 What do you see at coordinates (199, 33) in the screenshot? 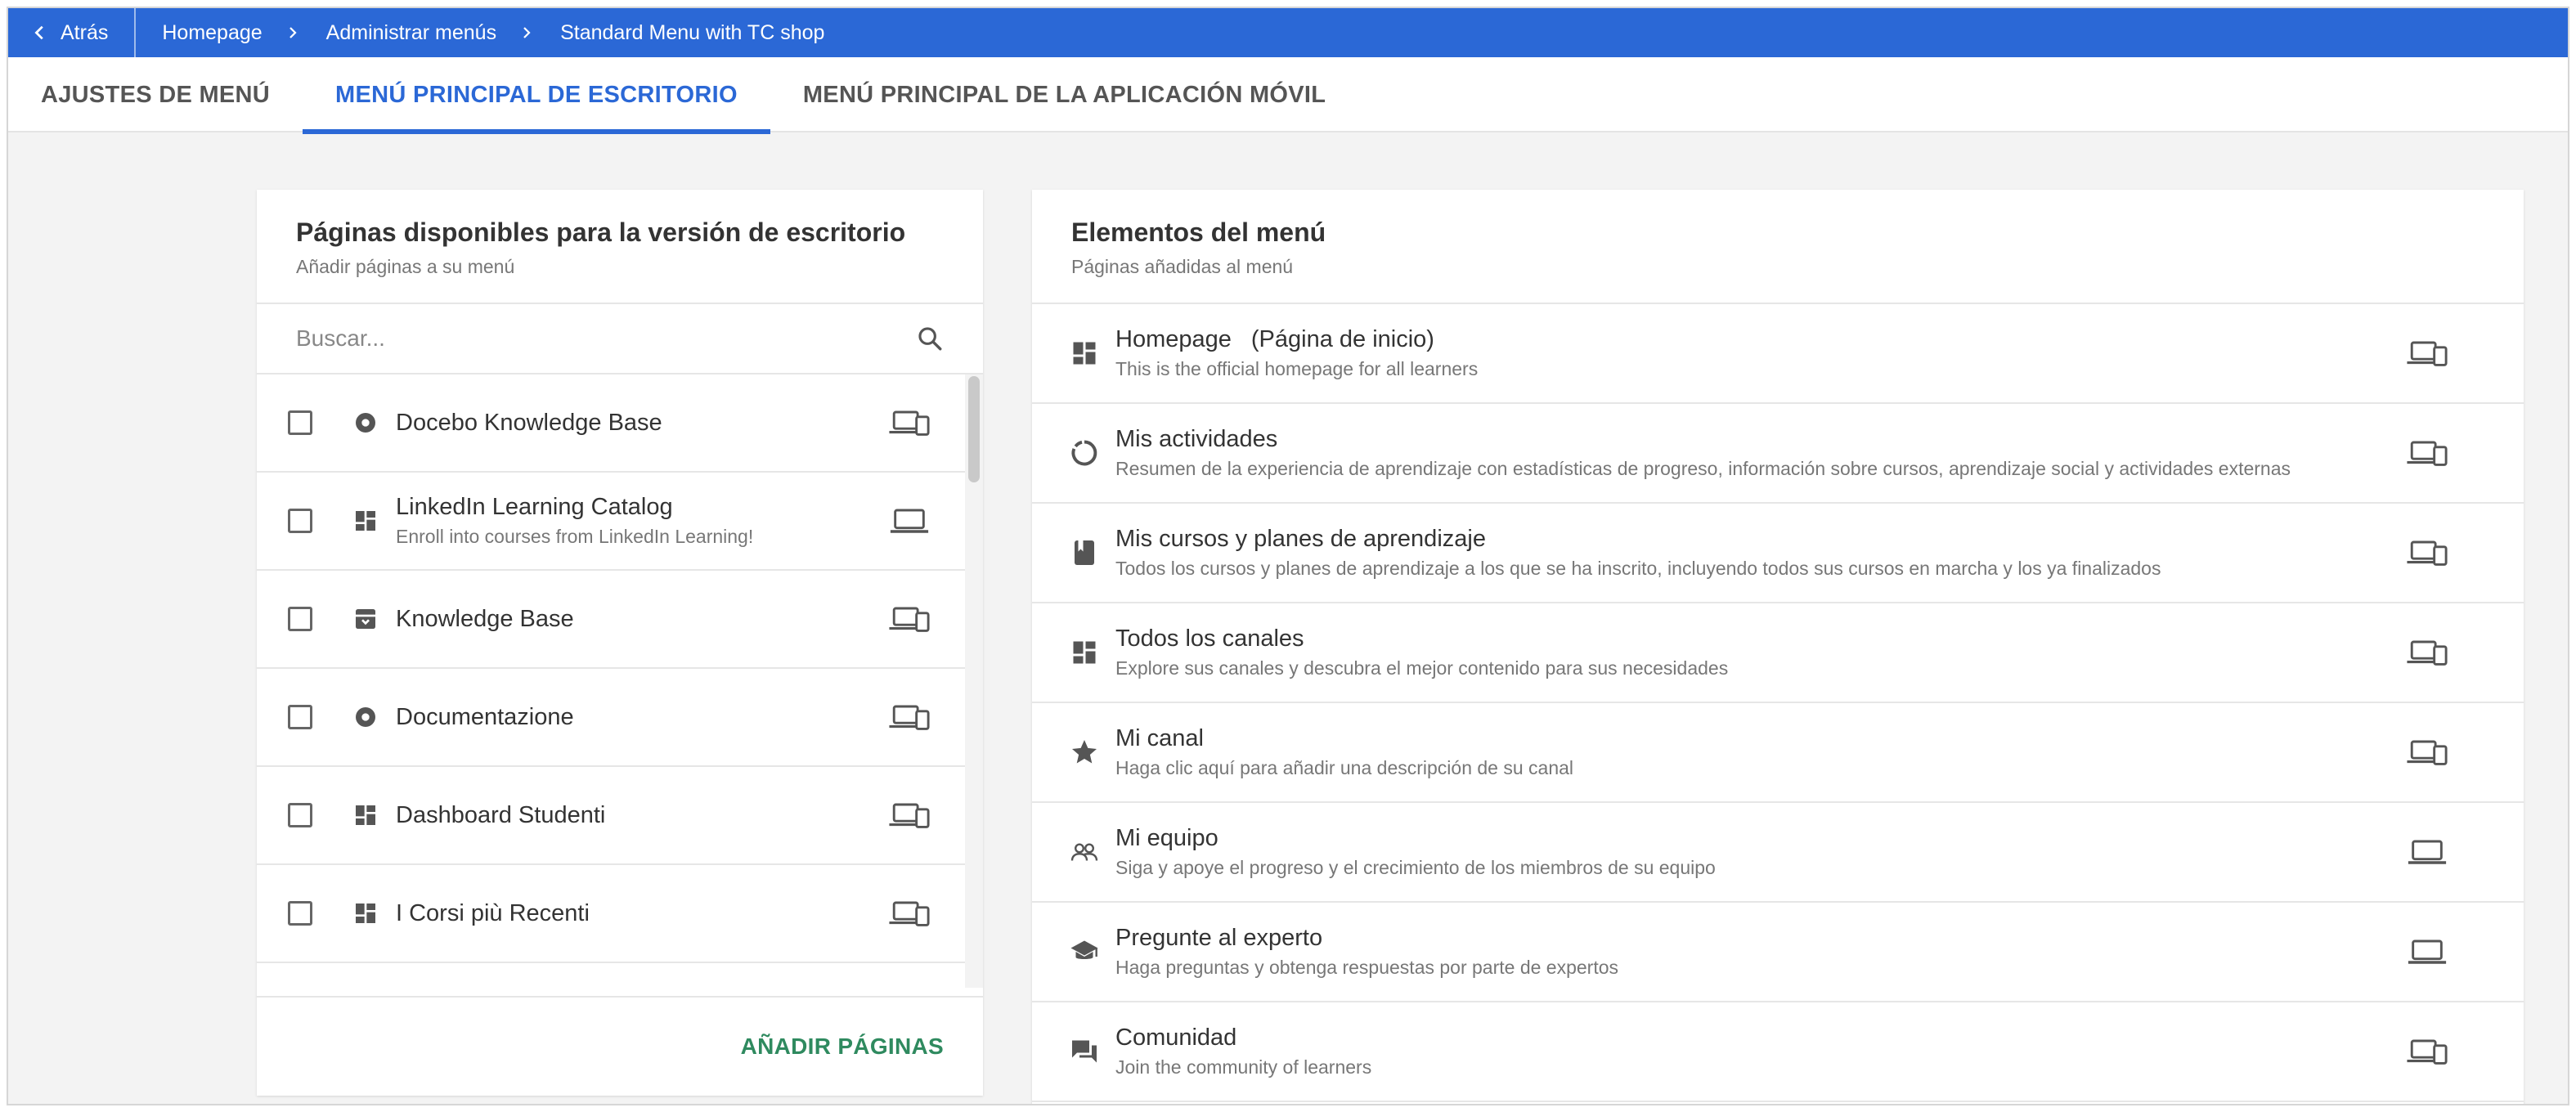
I see `breadcrumb-homepage: Homepage` at bounding box center [199, 33].